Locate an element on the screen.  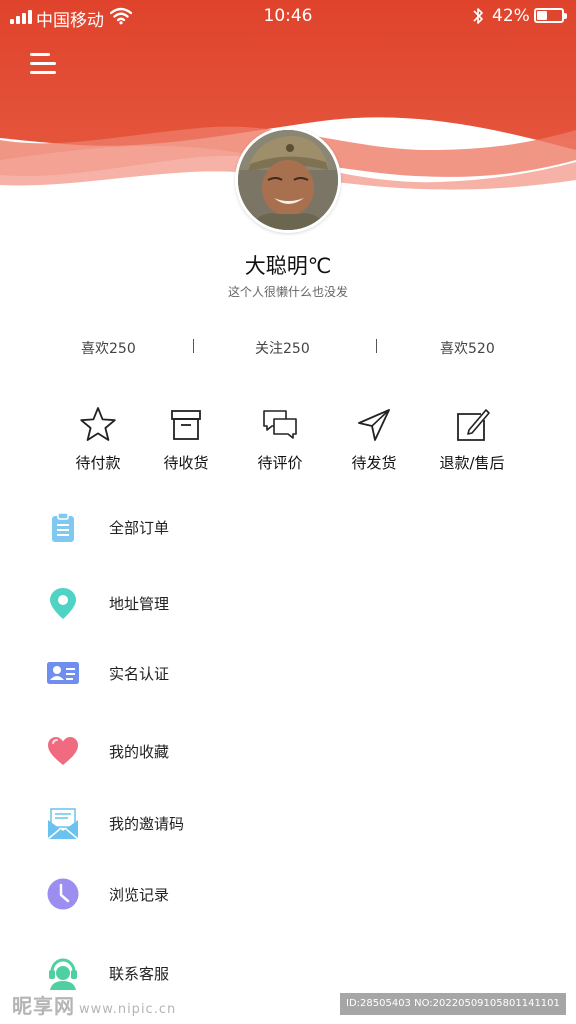
order-label: 待发货 is located at coordinates (374, 463).